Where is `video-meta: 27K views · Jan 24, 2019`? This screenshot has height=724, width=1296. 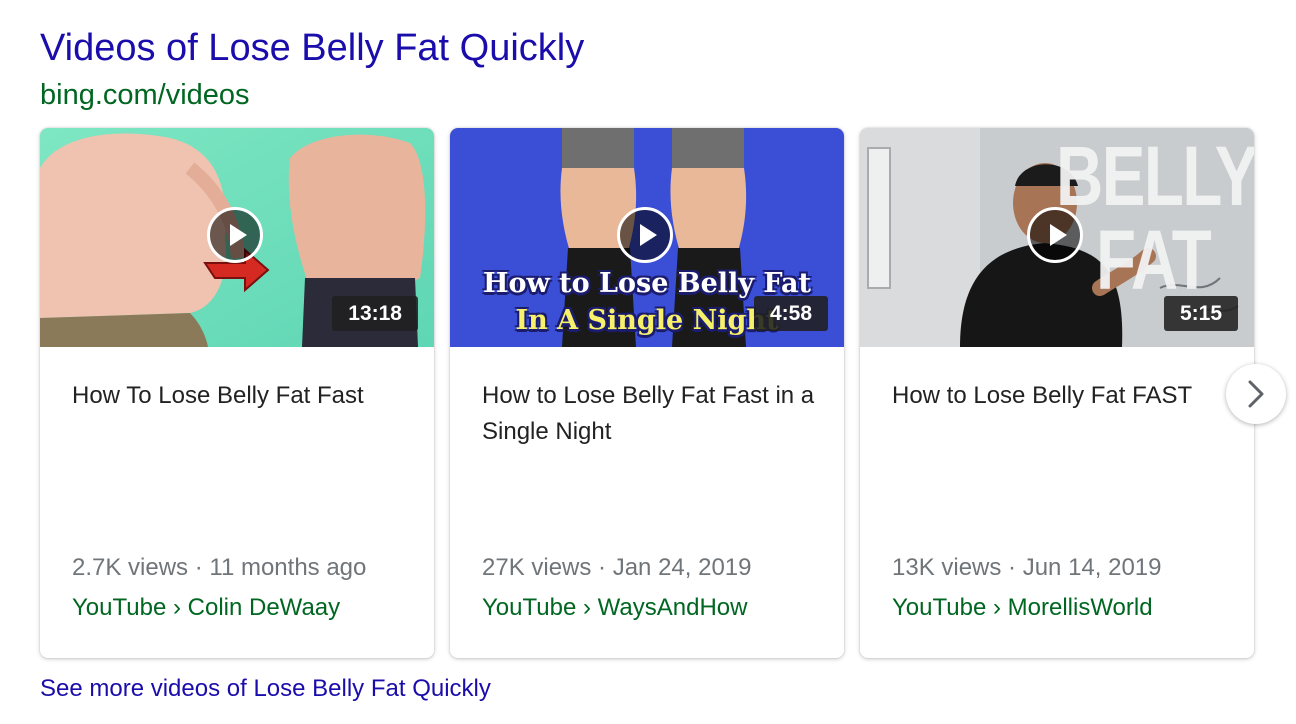
video-meta: 27K views · Jan 24, 2019 is located at coordinates (617, 567).